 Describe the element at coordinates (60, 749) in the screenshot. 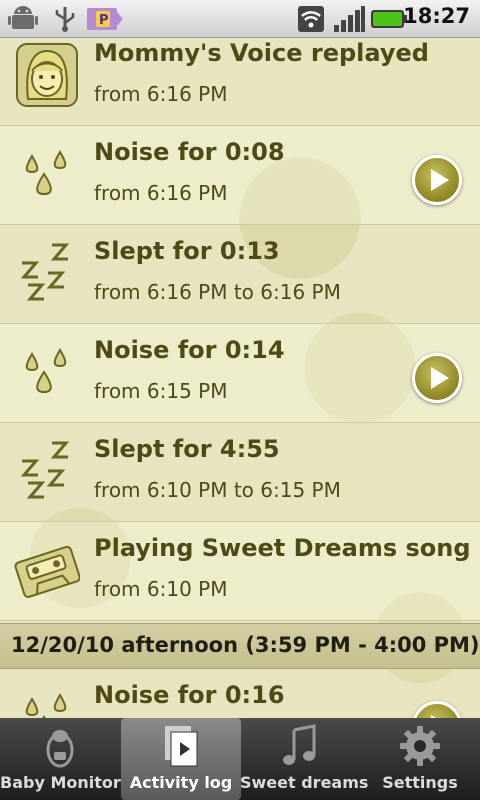

I see `baby-monitor-icon` at that location.